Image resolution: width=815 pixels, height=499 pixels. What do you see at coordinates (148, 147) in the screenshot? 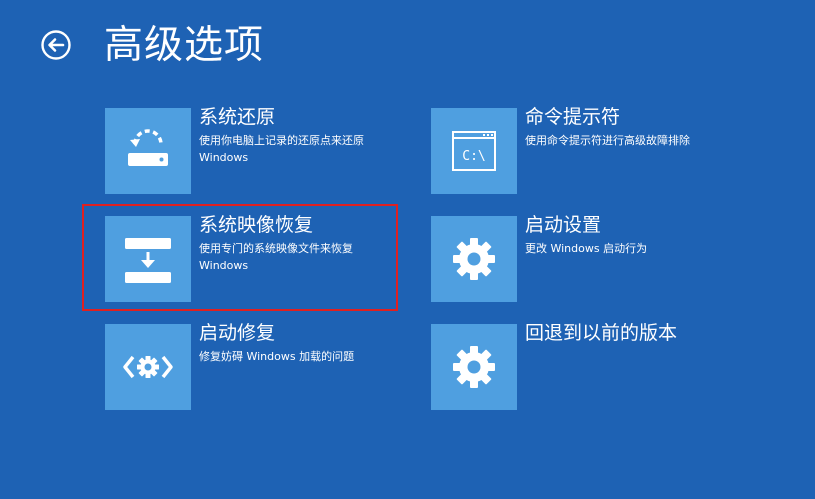
I see `system-restore-icon` at bounding box center [148, 147].